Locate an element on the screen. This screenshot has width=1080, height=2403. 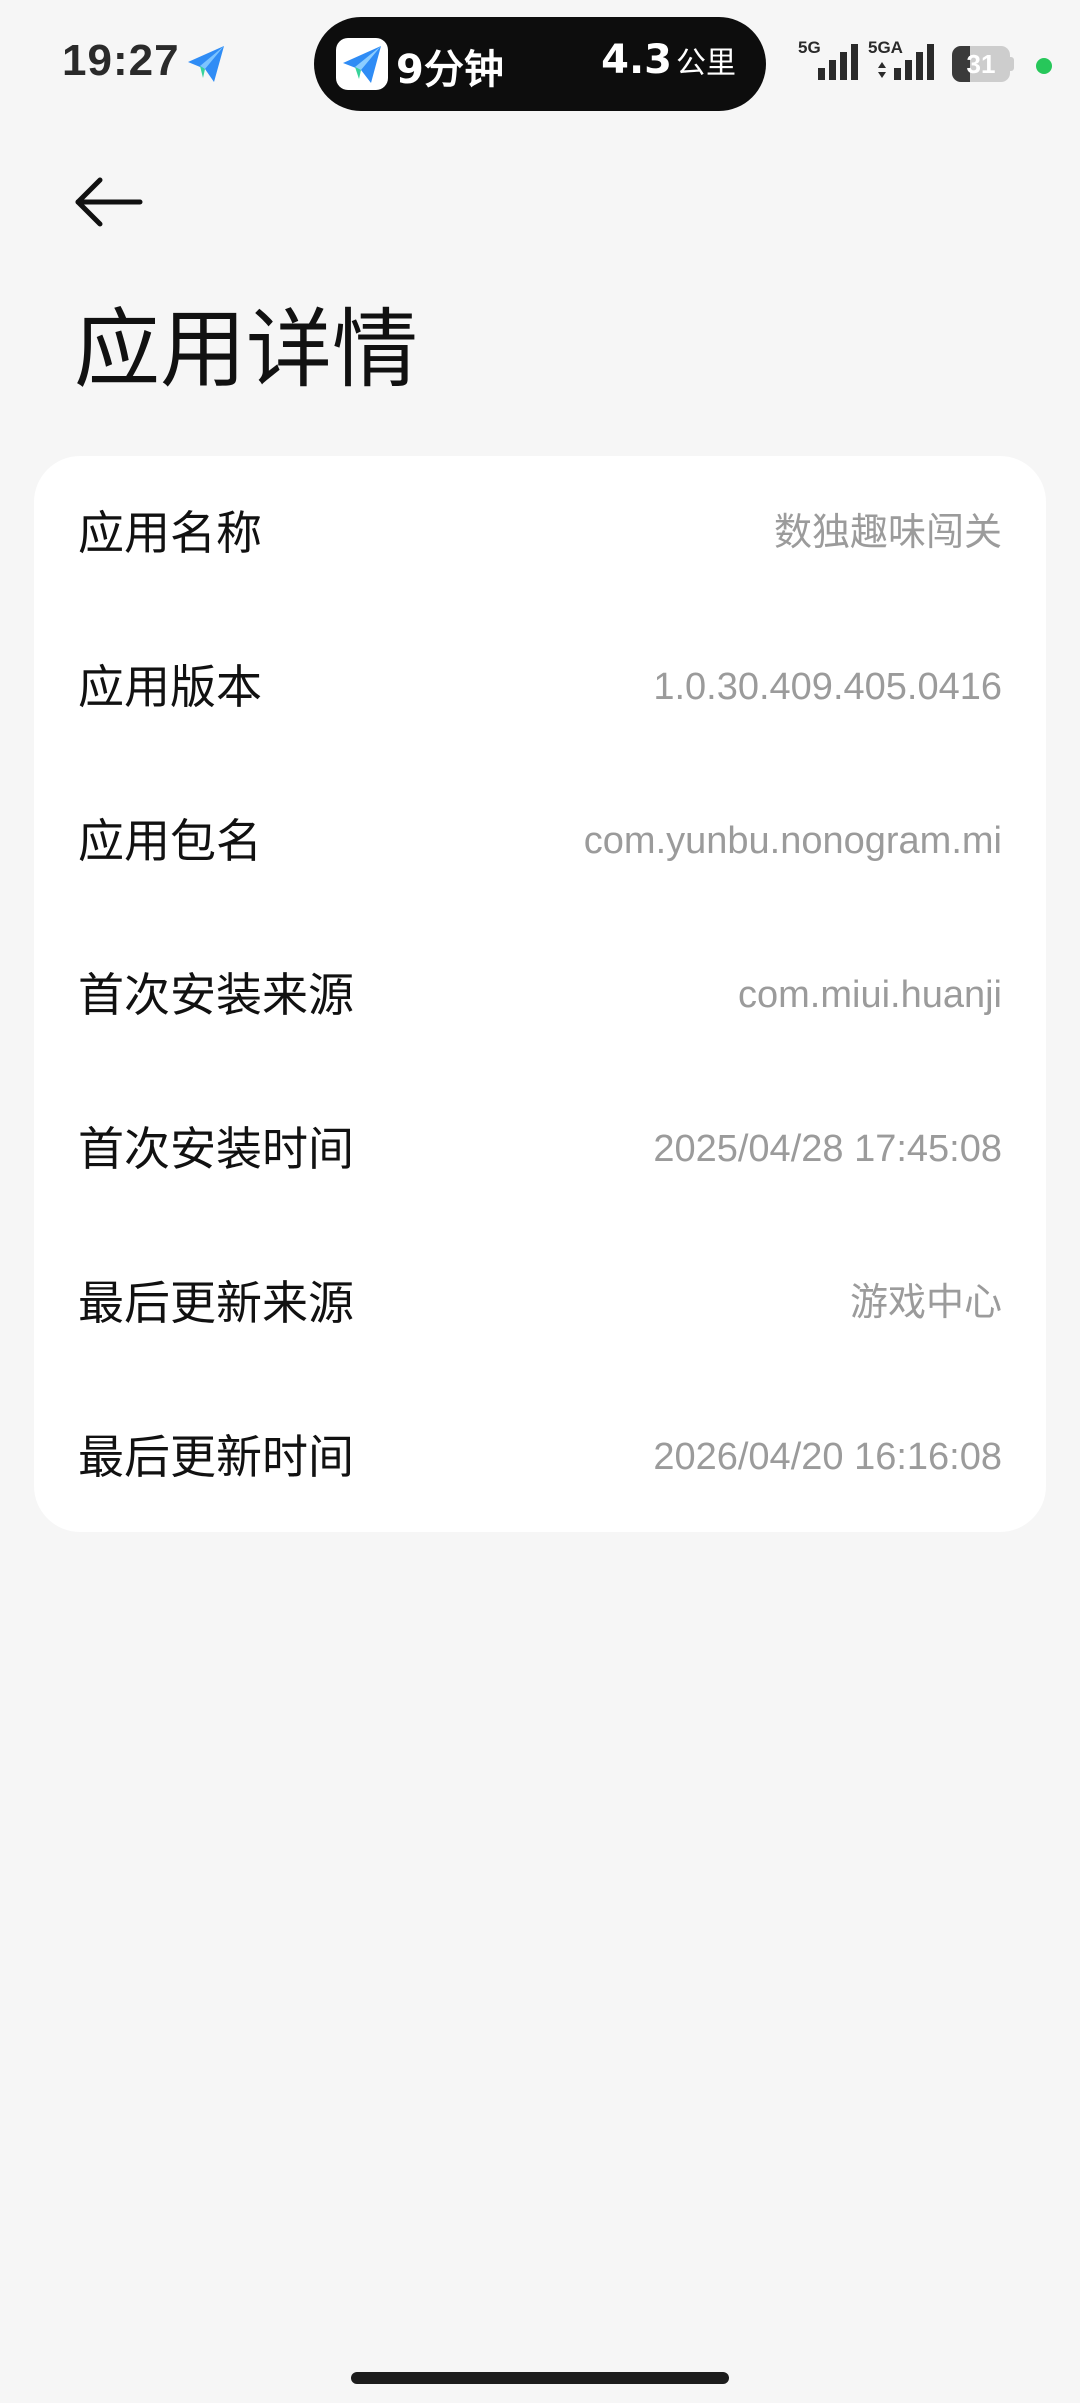
battery-level: 31 is located at coordinates (981, 64).